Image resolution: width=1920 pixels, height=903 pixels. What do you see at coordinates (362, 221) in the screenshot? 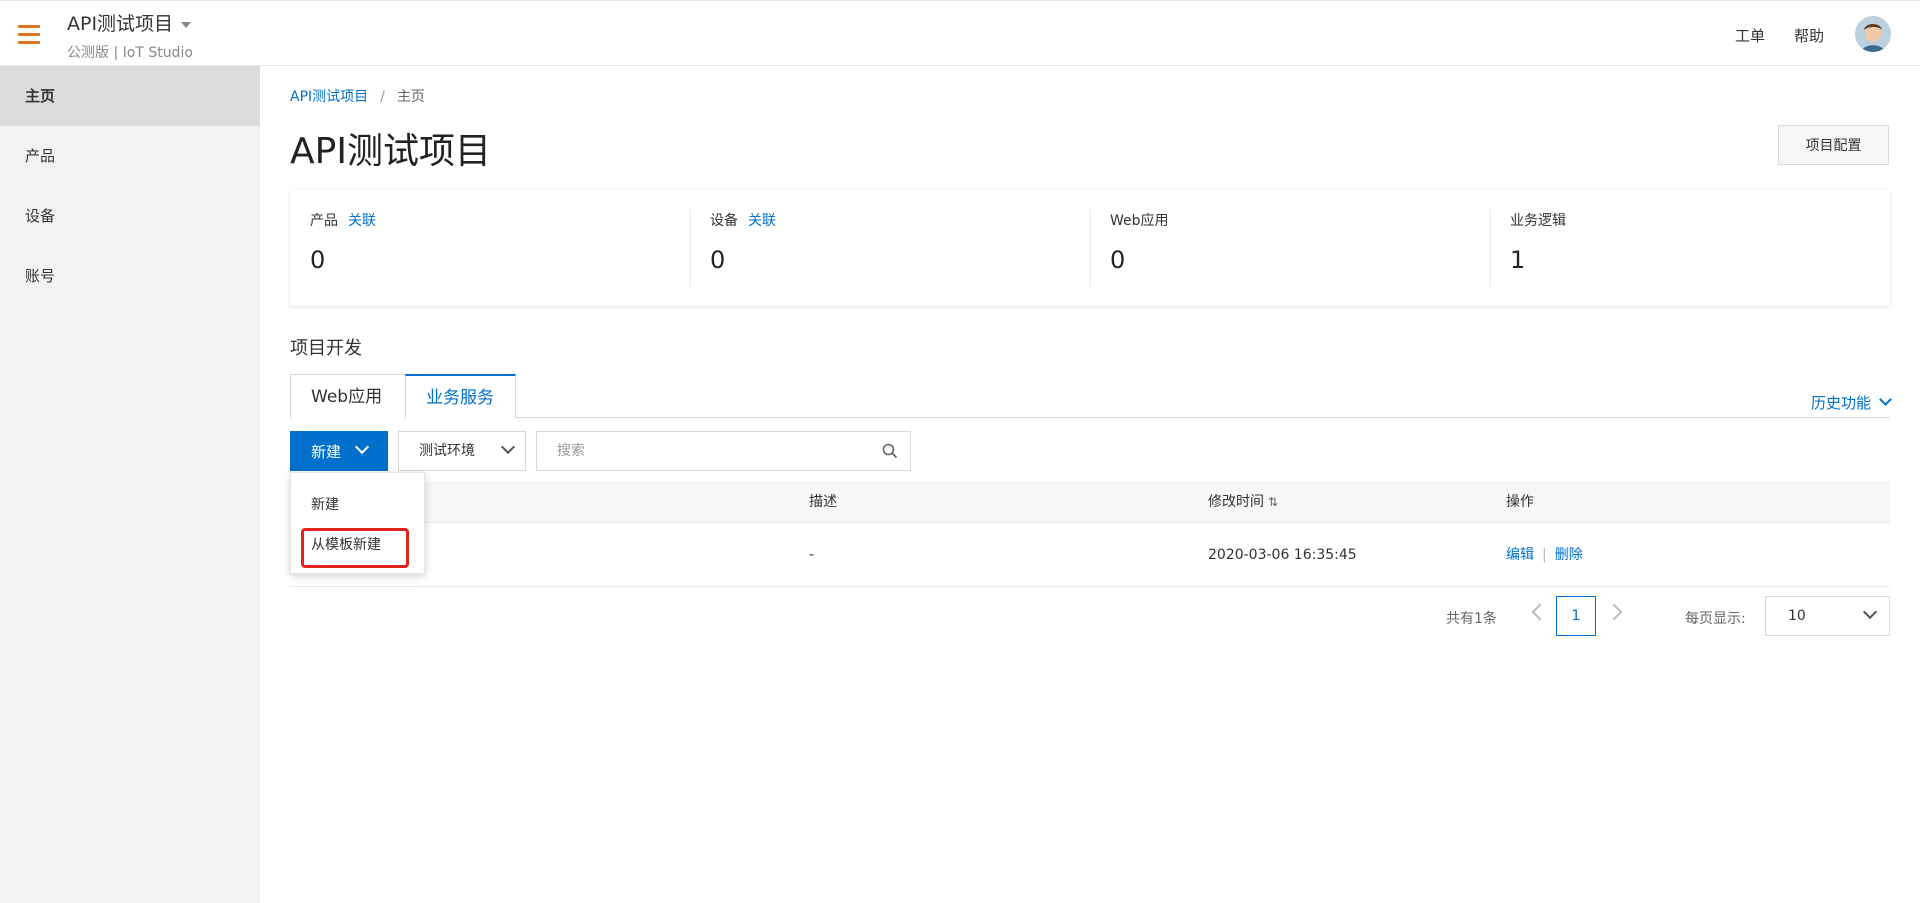
I see `products-link: 关联` at bounding box center [362, 221].